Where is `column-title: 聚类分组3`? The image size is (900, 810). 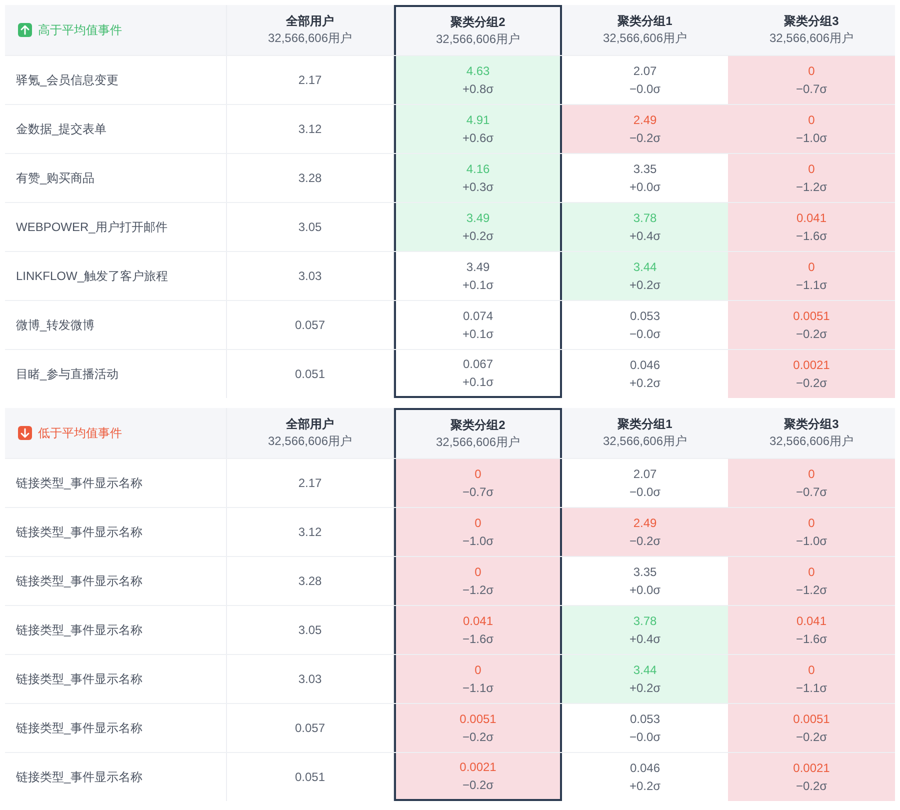
column-title: 聚类分组3 is located at coordinates (811, 424).